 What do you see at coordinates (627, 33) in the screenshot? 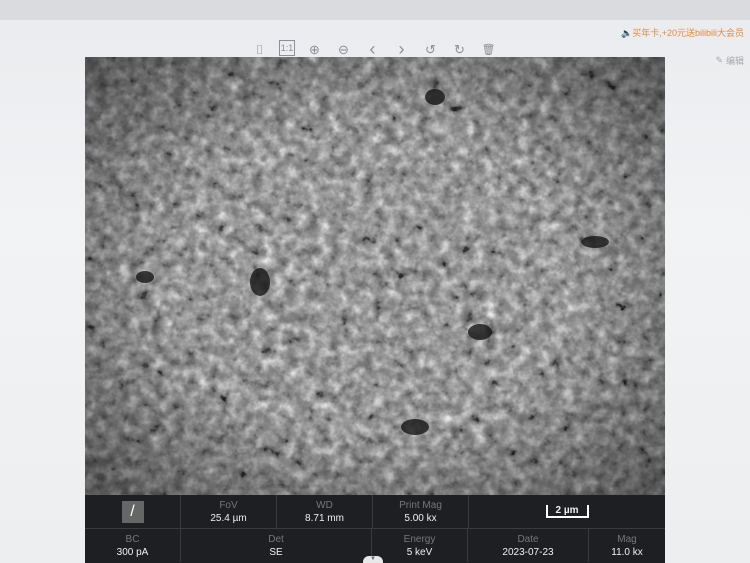
I see `speaker-icon: 🔈` at bounding box center [627, 33].